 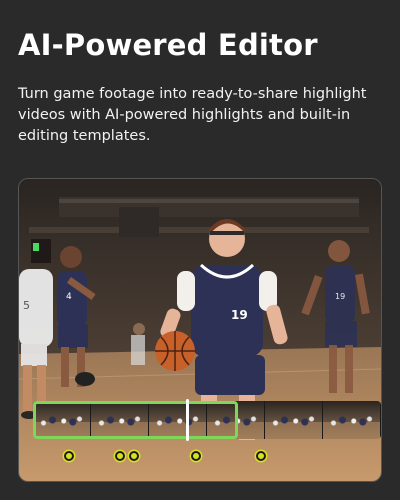 What do you see at coordinates (175, 351) in the screenshot?
I see `basketball` at bounding box center [175, 351].